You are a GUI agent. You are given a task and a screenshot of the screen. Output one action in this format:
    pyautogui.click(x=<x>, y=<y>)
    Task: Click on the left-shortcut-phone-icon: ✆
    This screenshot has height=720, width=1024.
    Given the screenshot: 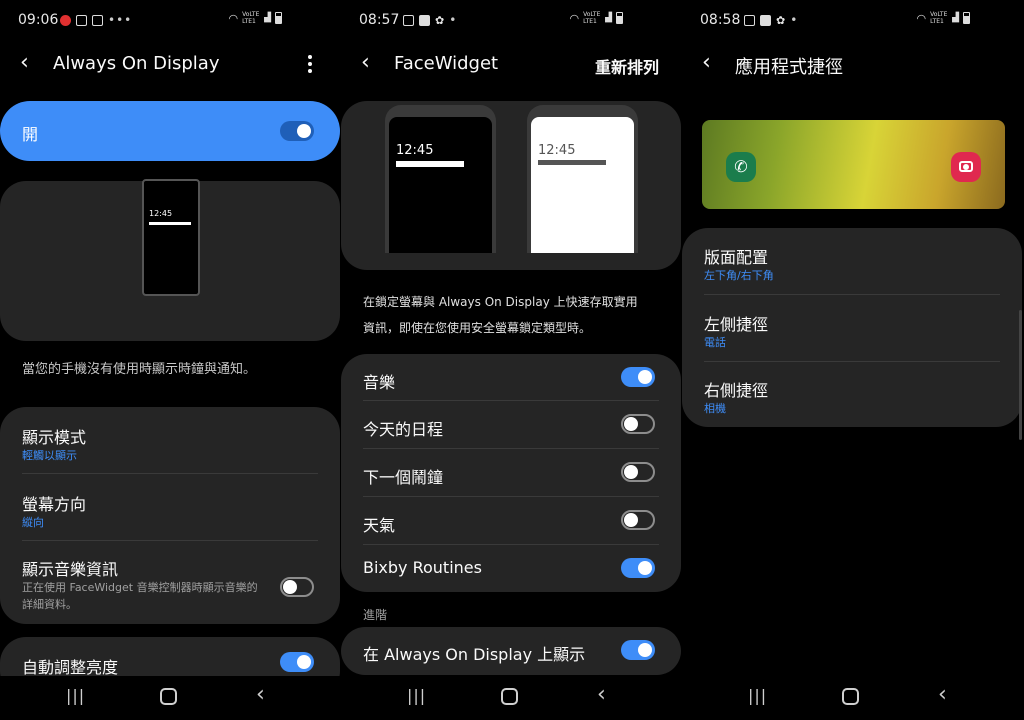 What is the action you would take?
    pyautogui.click(x=741, y=167)
    